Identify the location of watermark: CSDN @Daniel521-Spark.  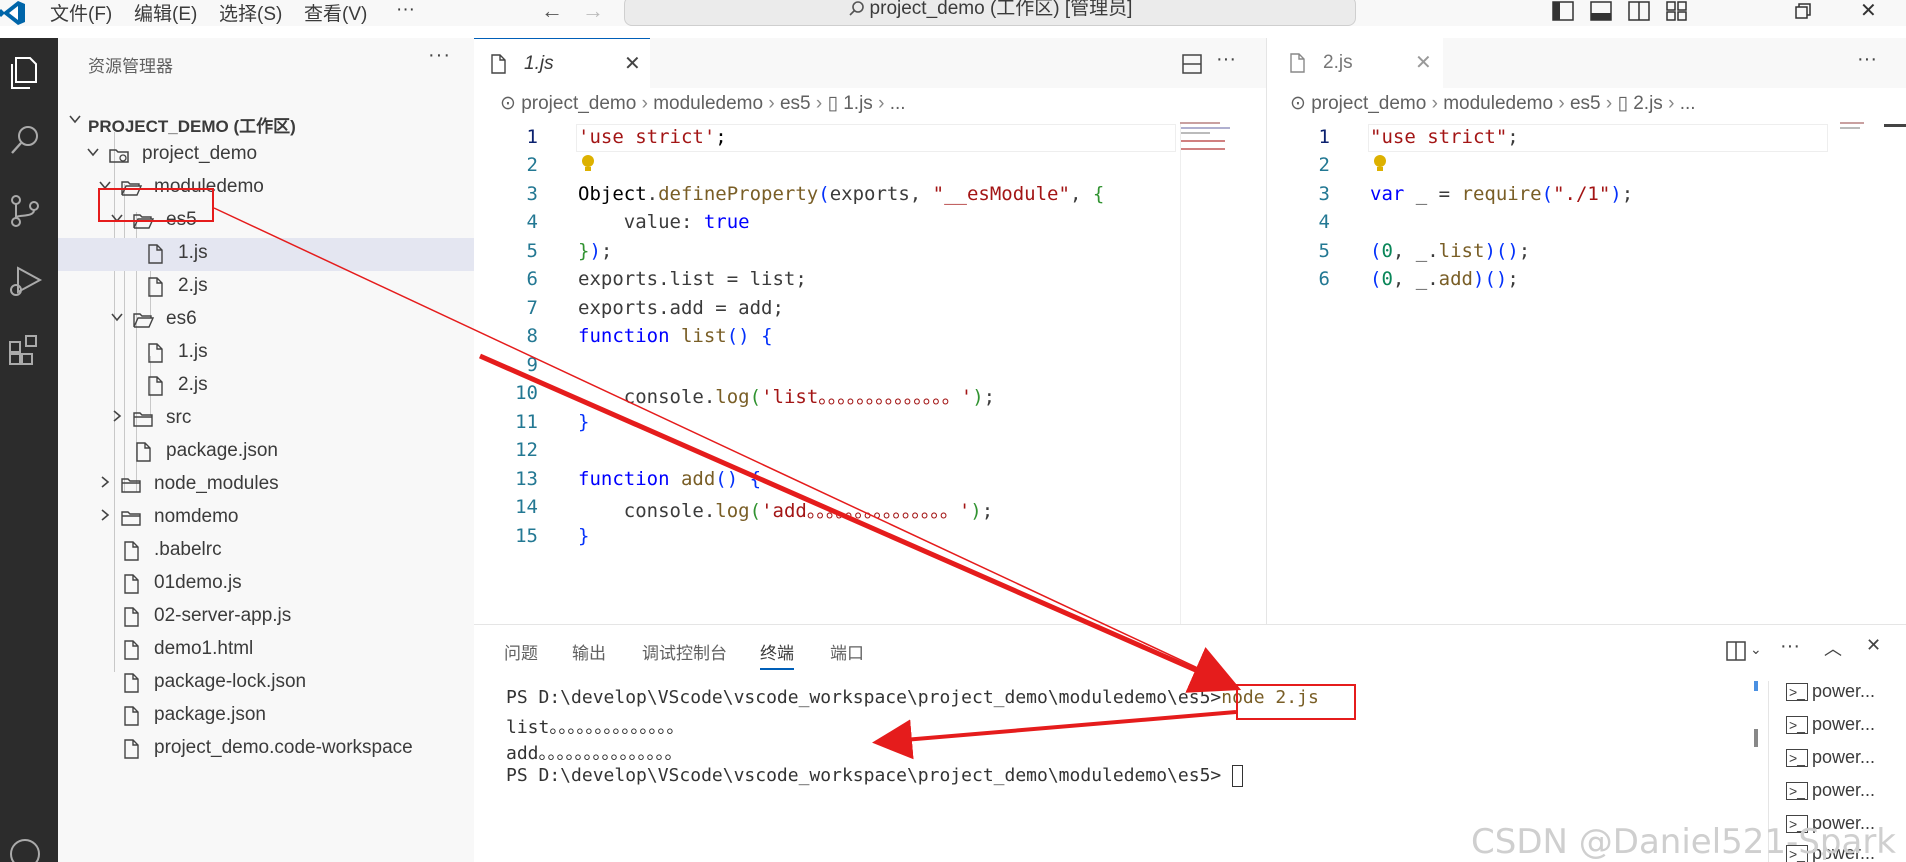
(1683, 842).